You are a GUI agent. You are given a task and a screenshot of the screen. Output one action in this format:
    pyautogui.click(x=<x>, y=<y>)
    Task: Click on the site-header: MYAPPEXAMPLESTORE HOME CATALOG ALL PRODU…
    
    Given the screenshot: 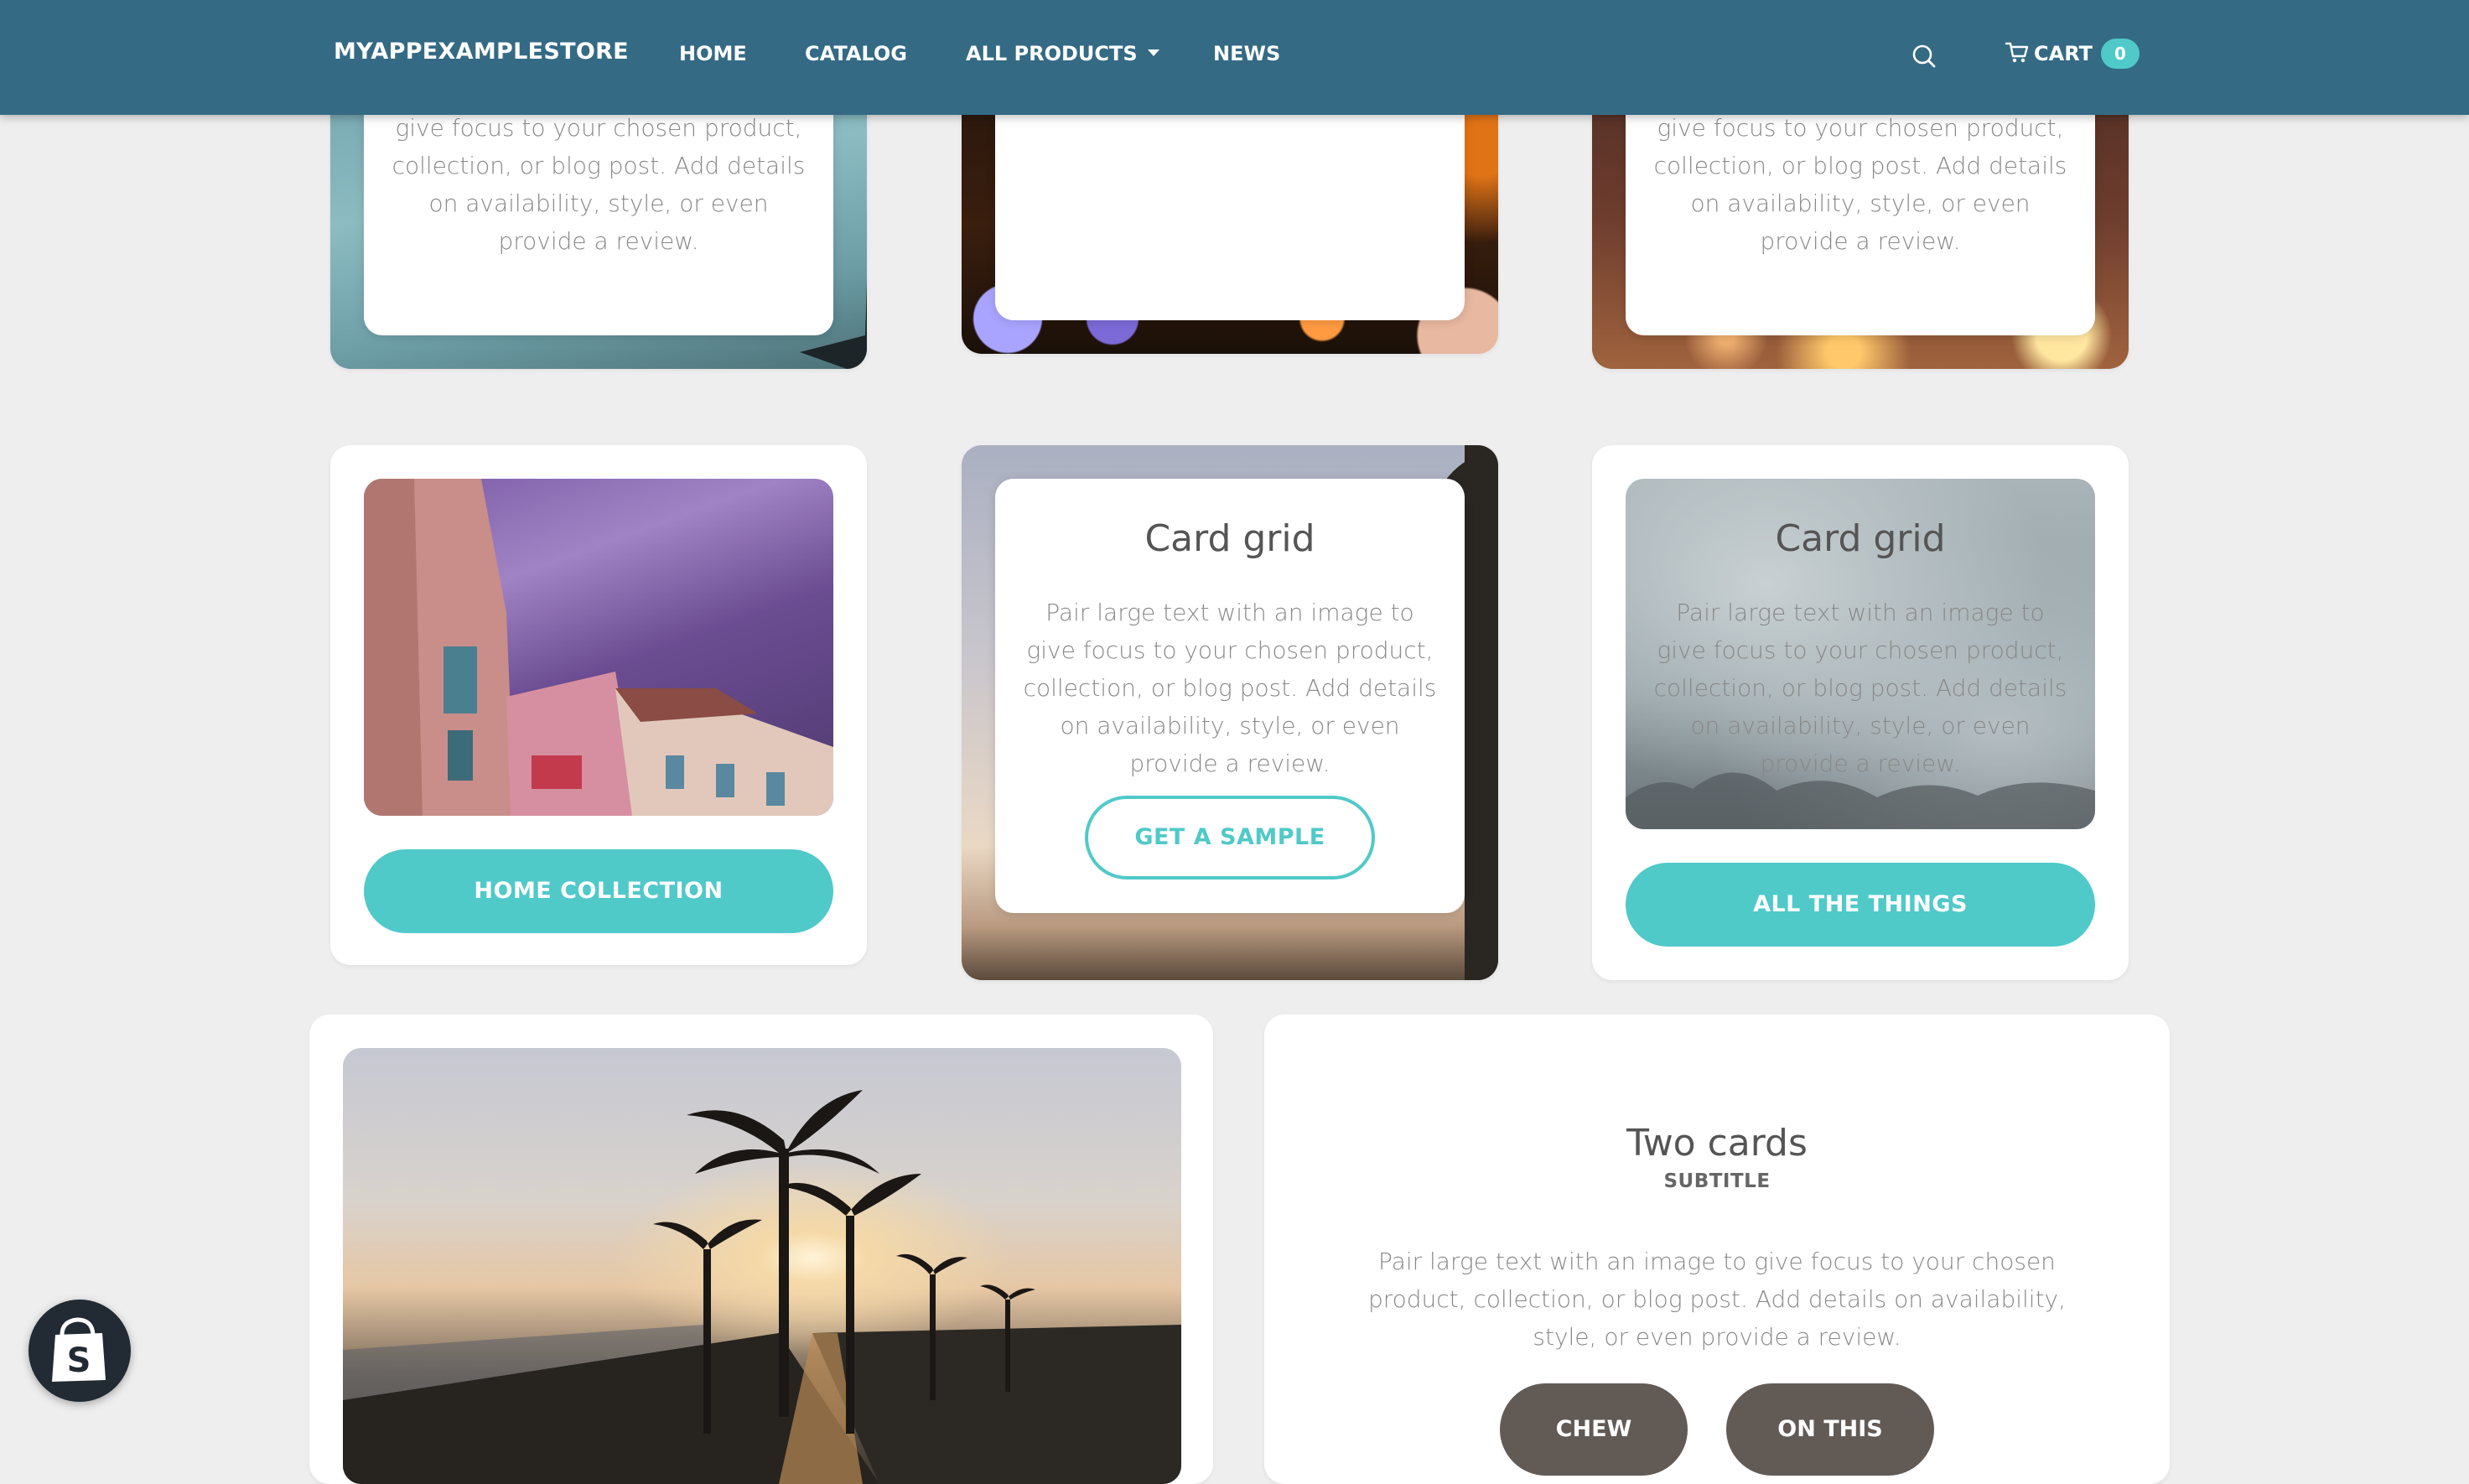 What is the action you would take?
    pyautogui.click(x=1234, y=57)
    